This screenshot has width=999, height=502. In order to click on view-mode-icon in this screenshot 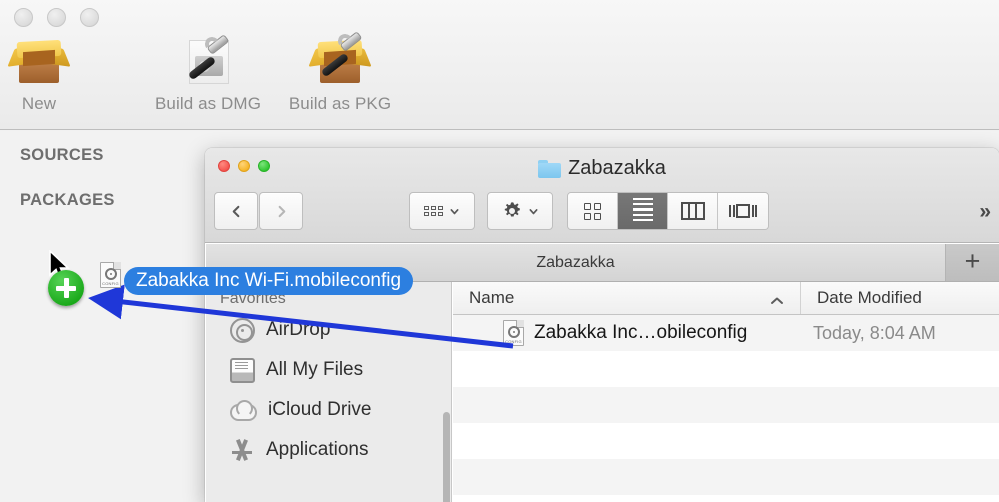, I will do `click(593, 211)`.